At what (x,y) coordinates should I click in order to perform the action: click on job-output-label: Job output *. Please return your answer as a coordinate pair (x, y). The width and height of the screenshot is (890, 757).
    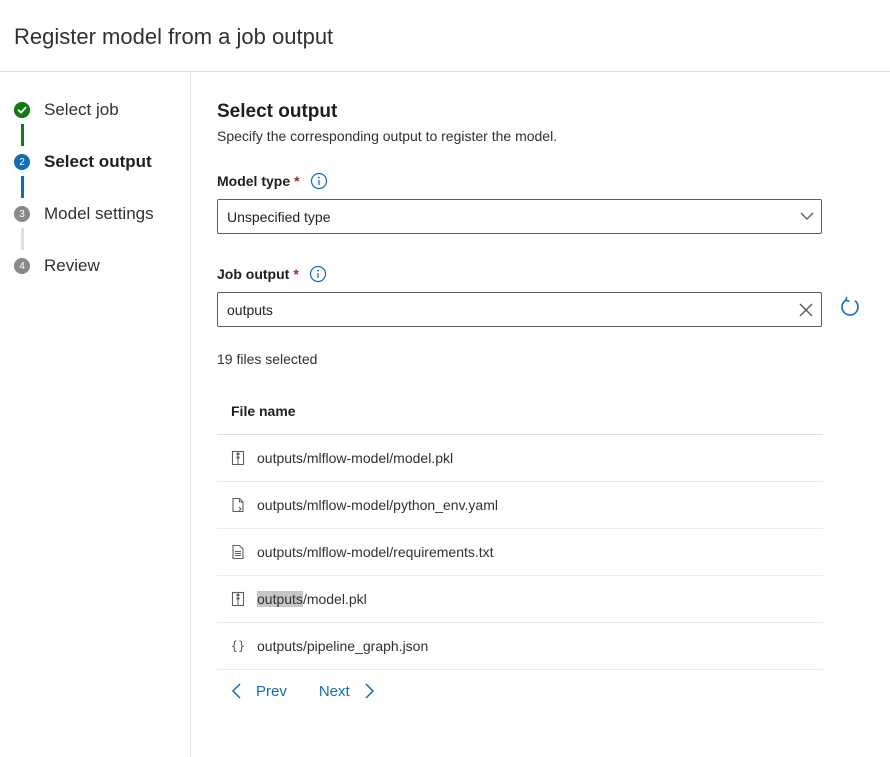
    Looking at the image, I should click on (272, 274).